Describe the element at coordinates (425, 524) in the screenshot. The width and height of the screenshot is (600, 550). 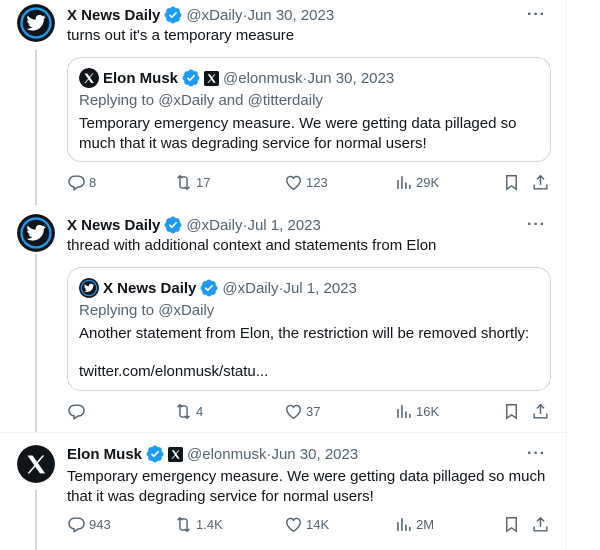
I see `views-count: 2M` at that location.